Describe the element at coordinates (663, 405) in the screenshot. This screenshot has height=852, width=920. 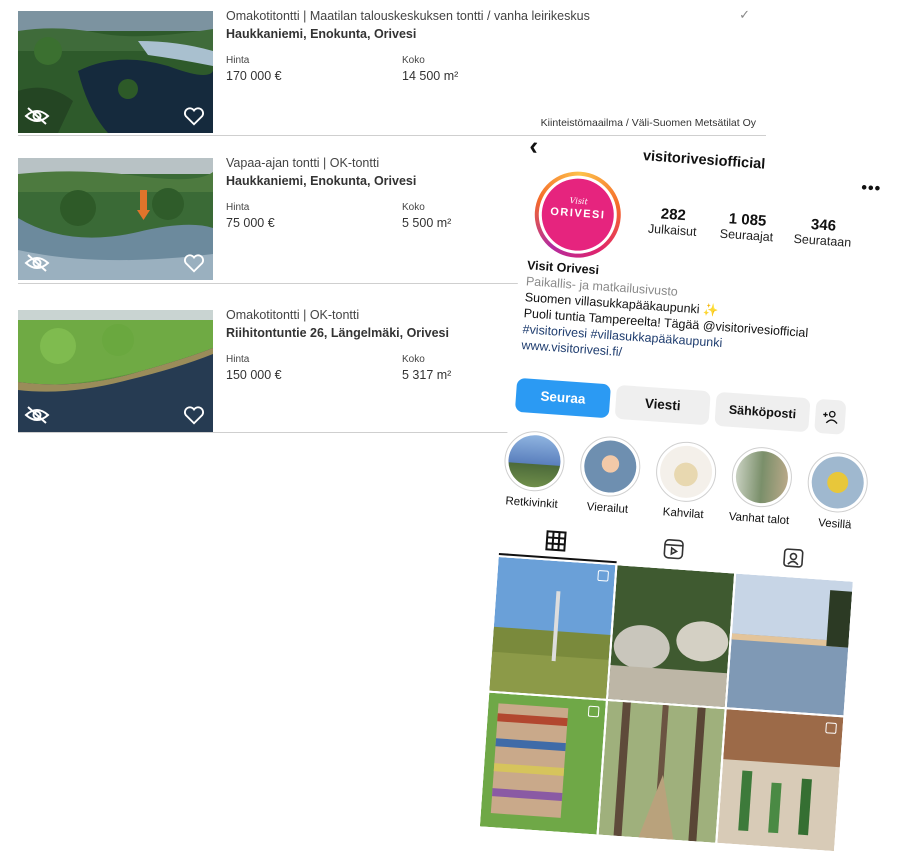
I see `message-button: Viesti` at that location.